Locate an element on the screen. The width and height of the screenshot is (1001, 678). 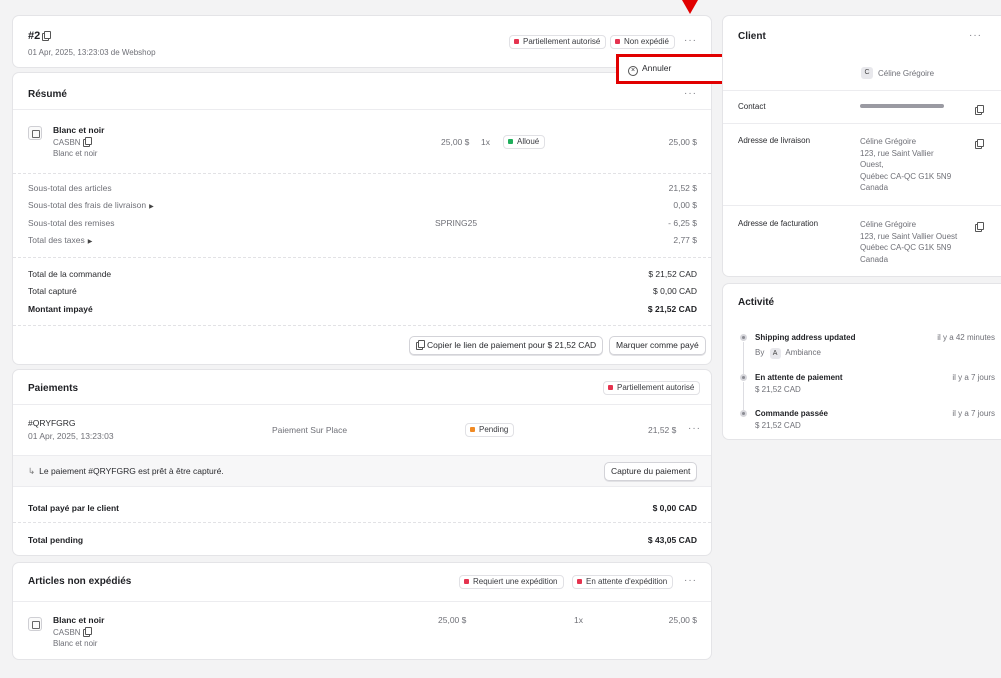
payment-status-badge: Partiellement autorisé is located at coordinates (652, 388).